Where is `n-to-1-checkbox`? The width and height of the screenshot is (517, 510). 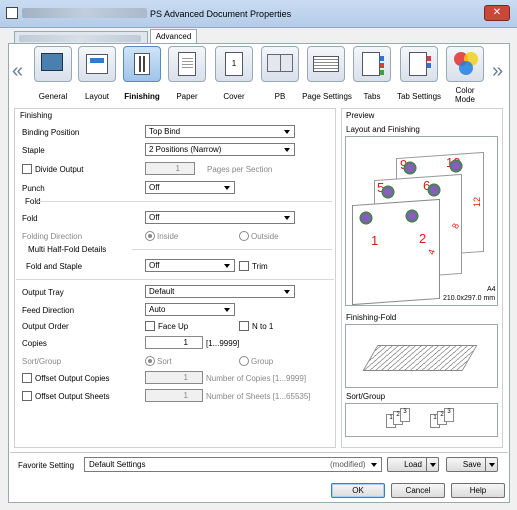
n-to-1-checkbox is located at coordinates (244, 326).